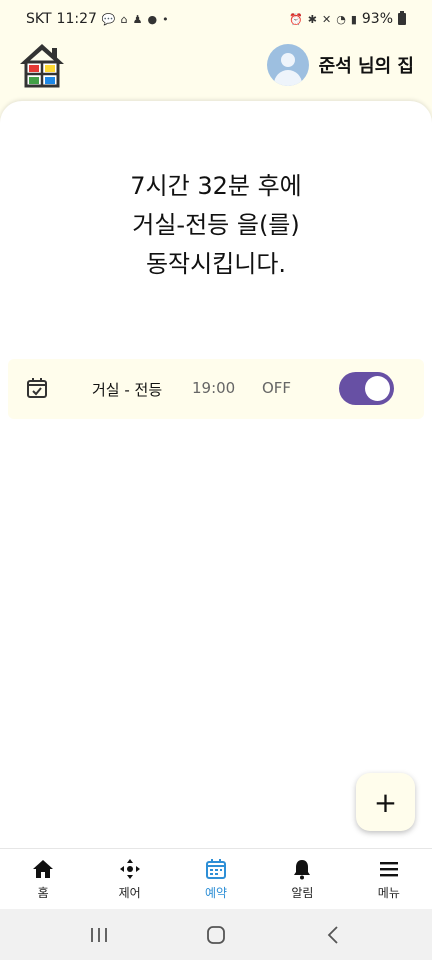 This screenshot has width=432, height=960. What do you see at coordinates (216, 186) in the screenshot?
I see `countdown-line-1: 7시간 32분 후에` at bounding box center [216, 186].